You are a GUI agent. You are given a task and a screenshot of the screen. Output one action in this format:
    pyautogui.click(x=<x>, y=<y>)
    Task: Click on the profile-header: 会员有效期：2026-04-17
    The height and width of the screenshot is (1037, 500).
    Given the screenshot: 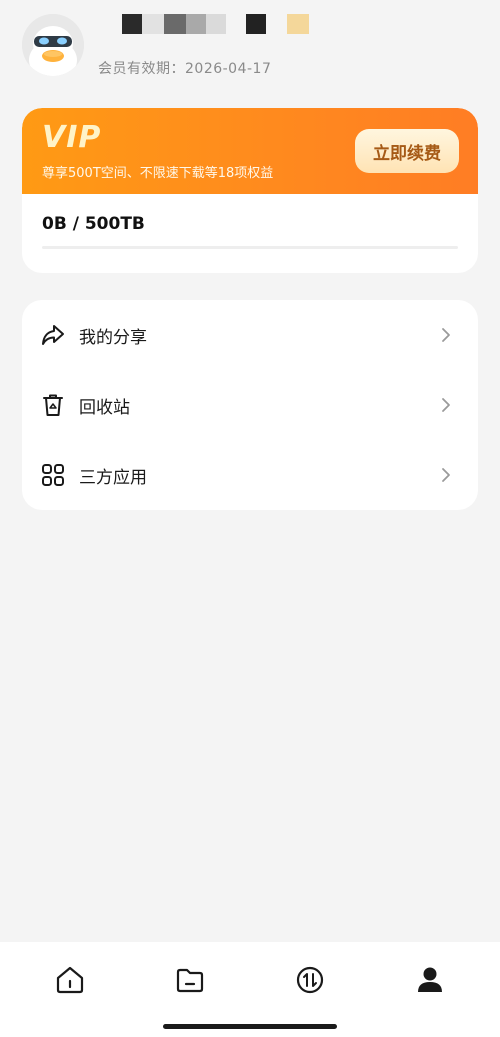 What is the action you would take?
    pyautogui.click(x=250, y=50)
    